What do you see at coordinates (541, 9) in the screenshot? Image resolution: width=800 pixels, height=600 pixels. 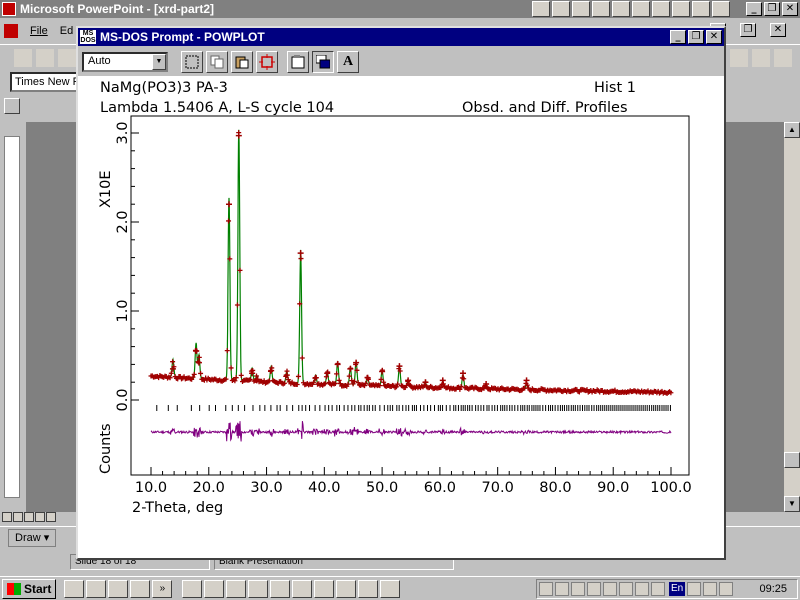 I see `word-icon` at bounding box center [541, 9].